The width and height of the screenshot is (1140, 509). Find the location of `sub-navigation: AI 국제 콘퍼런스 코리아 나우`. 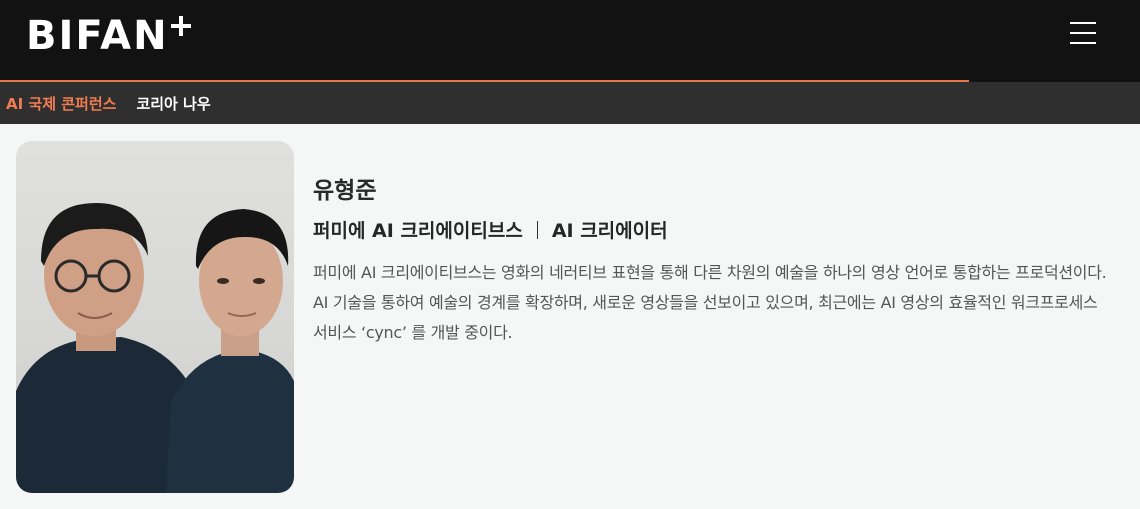

sub-navigation: AI 국제 콘퍼런스 코리아 나우 is located at coordinates (570, 103).